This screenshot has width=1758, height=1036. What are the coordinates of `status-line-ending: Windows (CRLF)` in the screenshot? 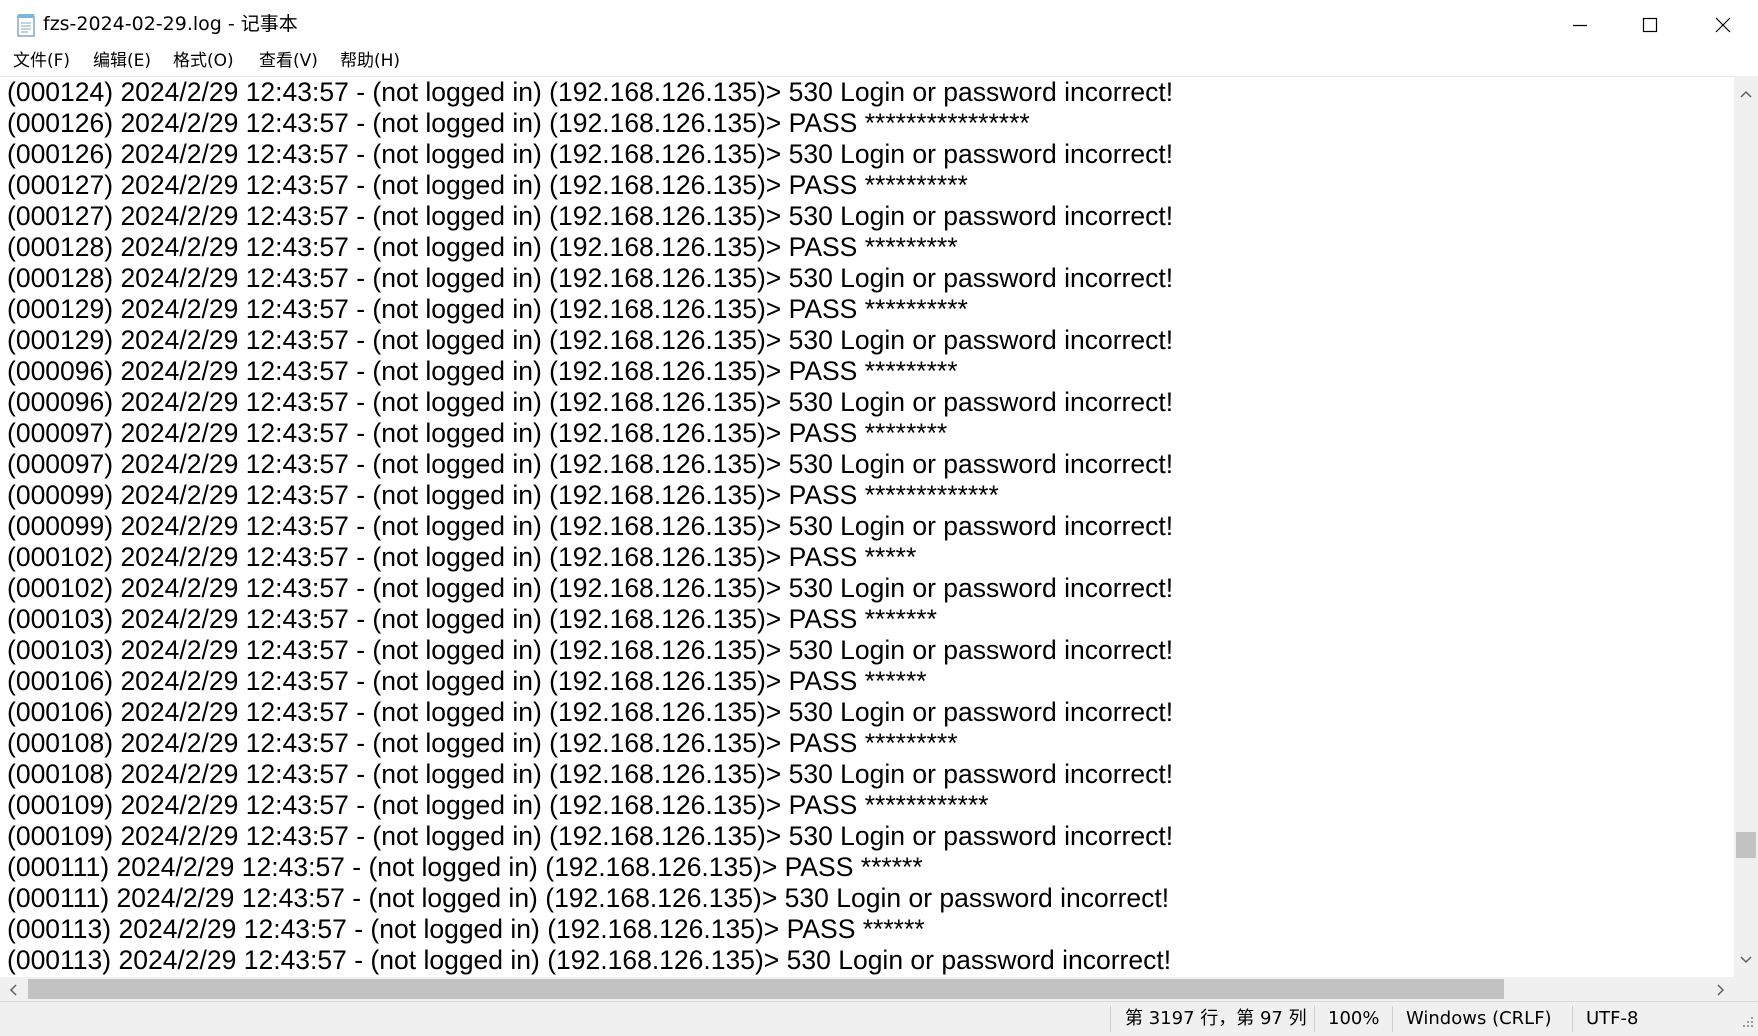 It's located at (1479, 1018).